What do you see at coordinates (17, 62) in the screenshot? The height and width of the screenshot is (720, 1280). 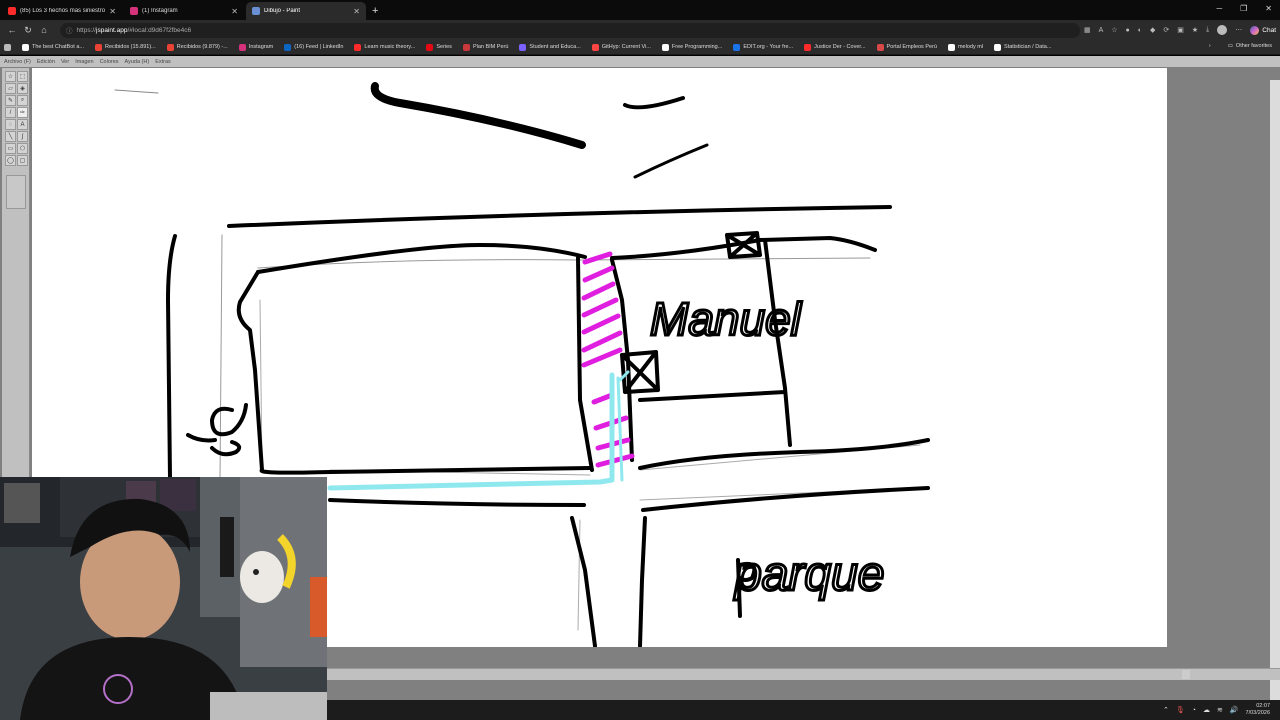 I see `menu-archivo: Archivo (F)` at bounding box center [17, 62].